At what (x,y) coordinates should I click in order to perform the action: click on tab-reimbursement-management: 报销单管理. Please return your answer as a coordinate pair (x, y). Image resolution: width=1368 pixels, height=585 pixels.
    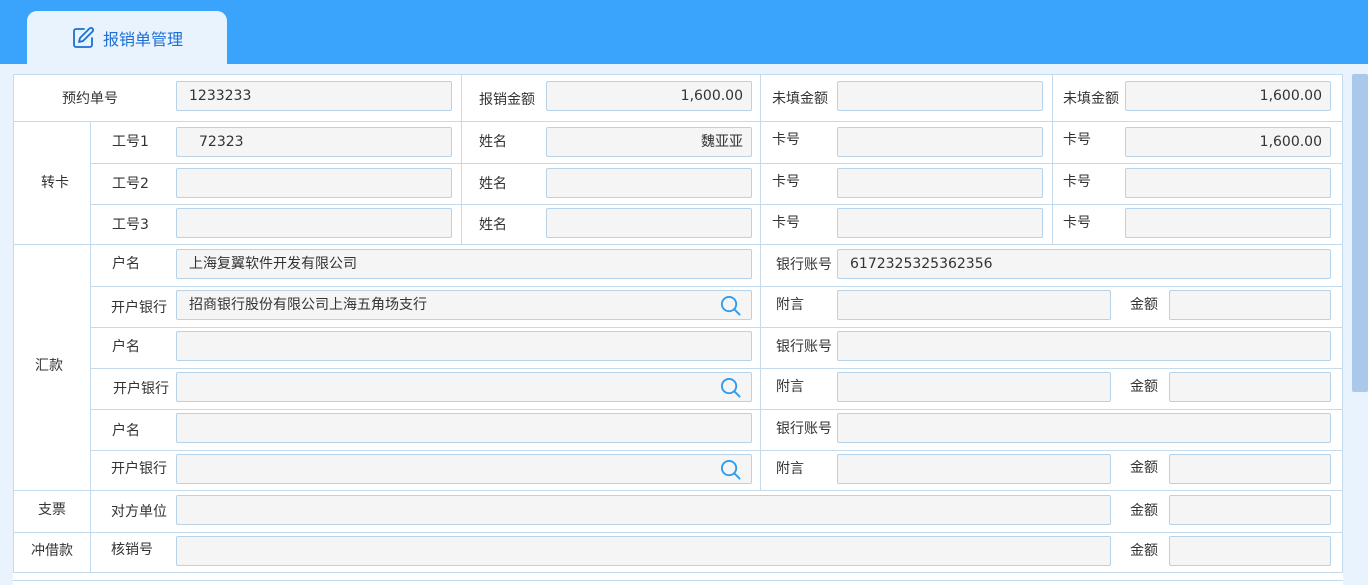
    Looking at the image, I should click on (127, 37).